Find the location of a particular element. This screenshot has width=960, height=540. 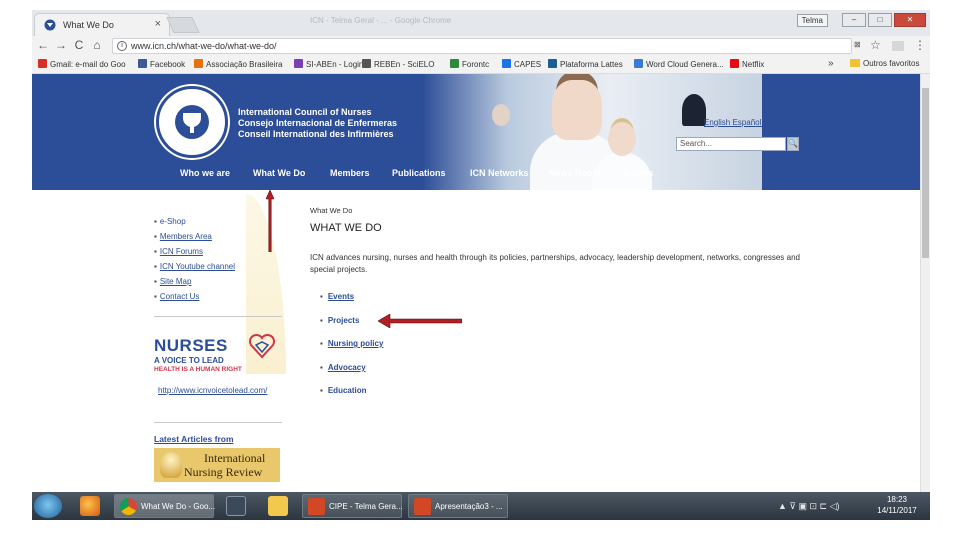

bookmark-si-aben: SI-ABEn - Login is located at coordinates (328, 64).